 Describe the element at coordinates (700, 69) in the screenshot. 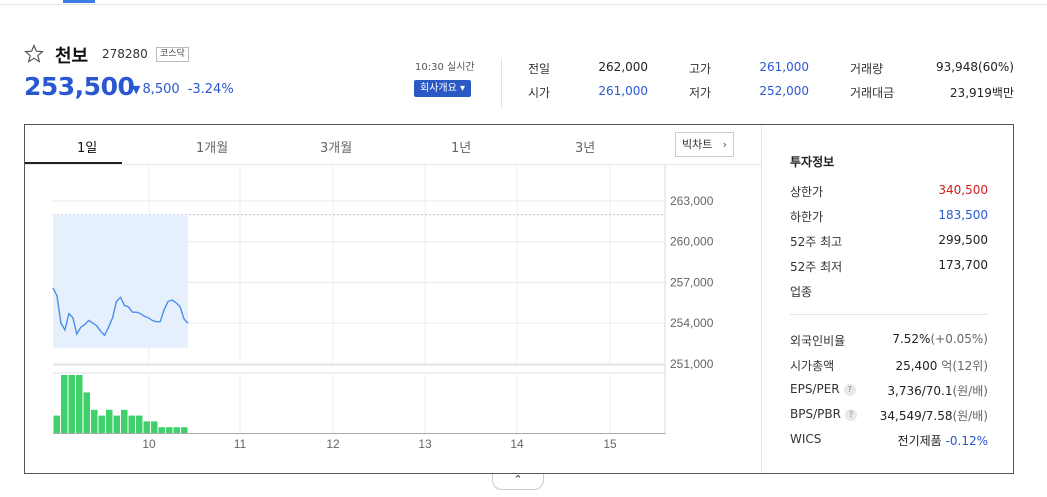

I see `summary-label: 고가` at that location.